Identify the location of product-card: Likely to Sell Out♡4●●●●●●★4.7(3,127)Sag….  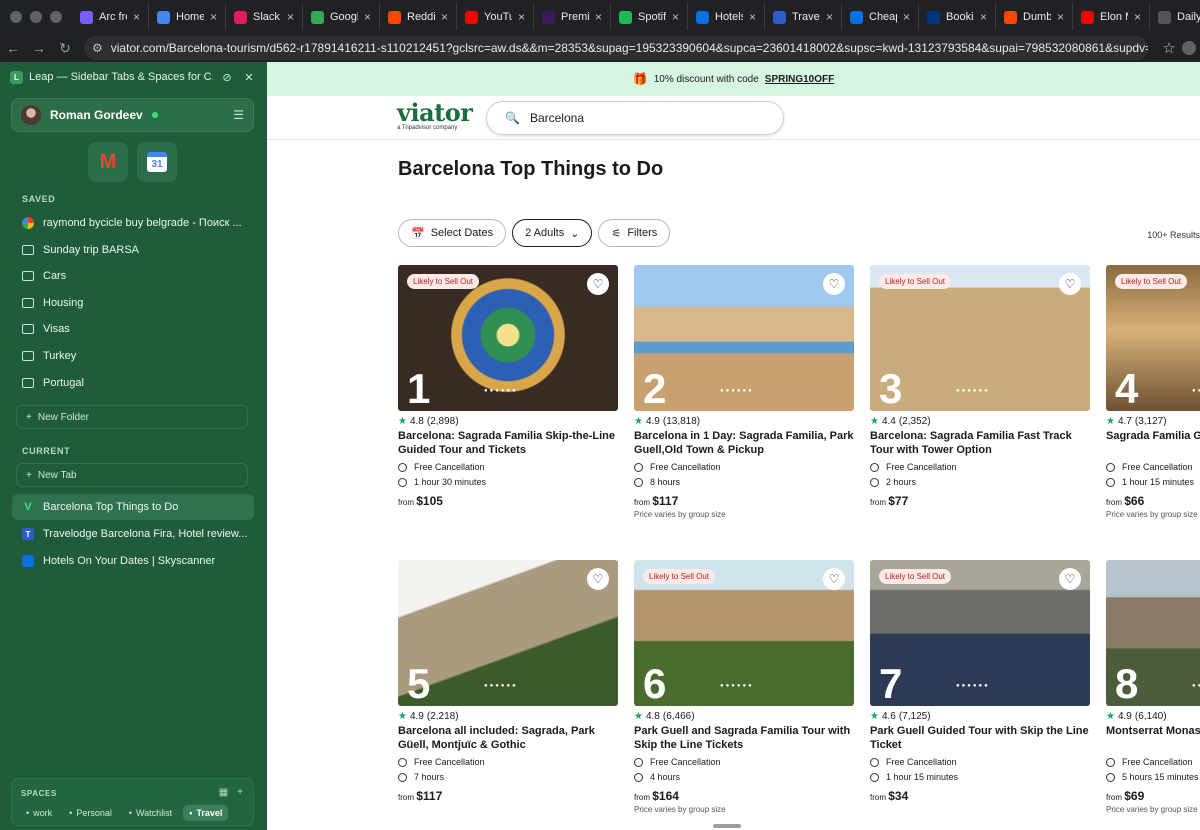
(1153, 392).